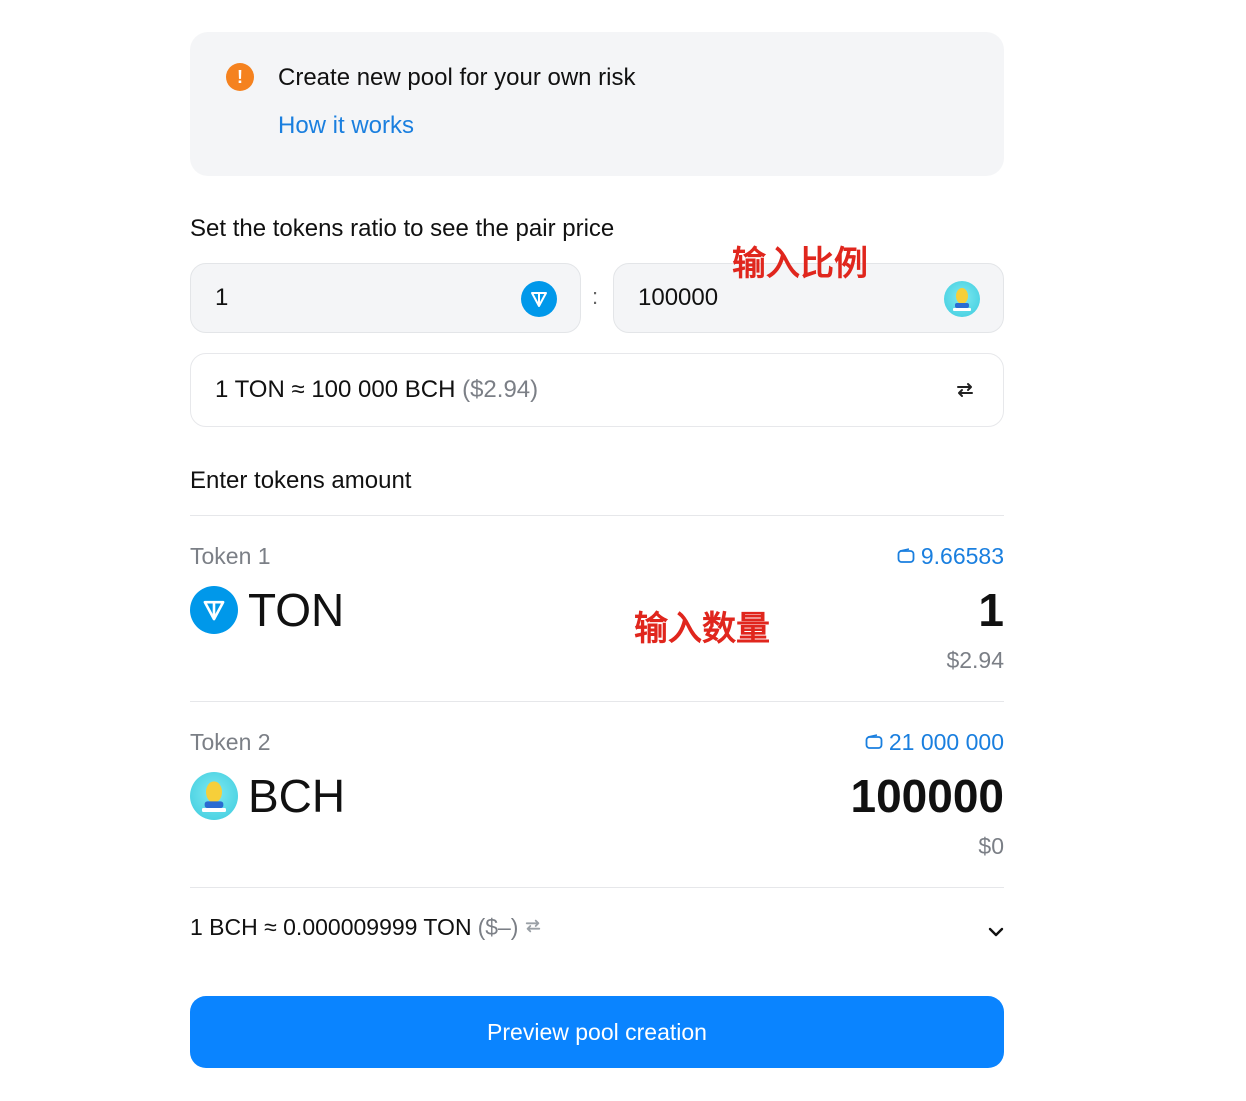 Image resolution: width=1246 pixels, height=1101 pixels. Describe the element at coordinates (991, 846) in the screenshot. I see `token-2-usd-value: $0` at that location.